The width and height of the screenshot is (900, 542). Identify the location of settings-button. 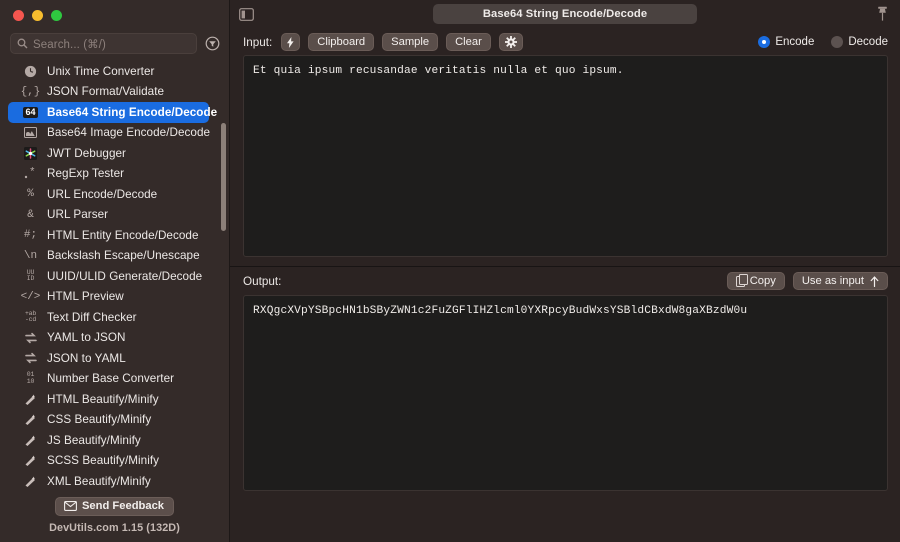
(510, 42).